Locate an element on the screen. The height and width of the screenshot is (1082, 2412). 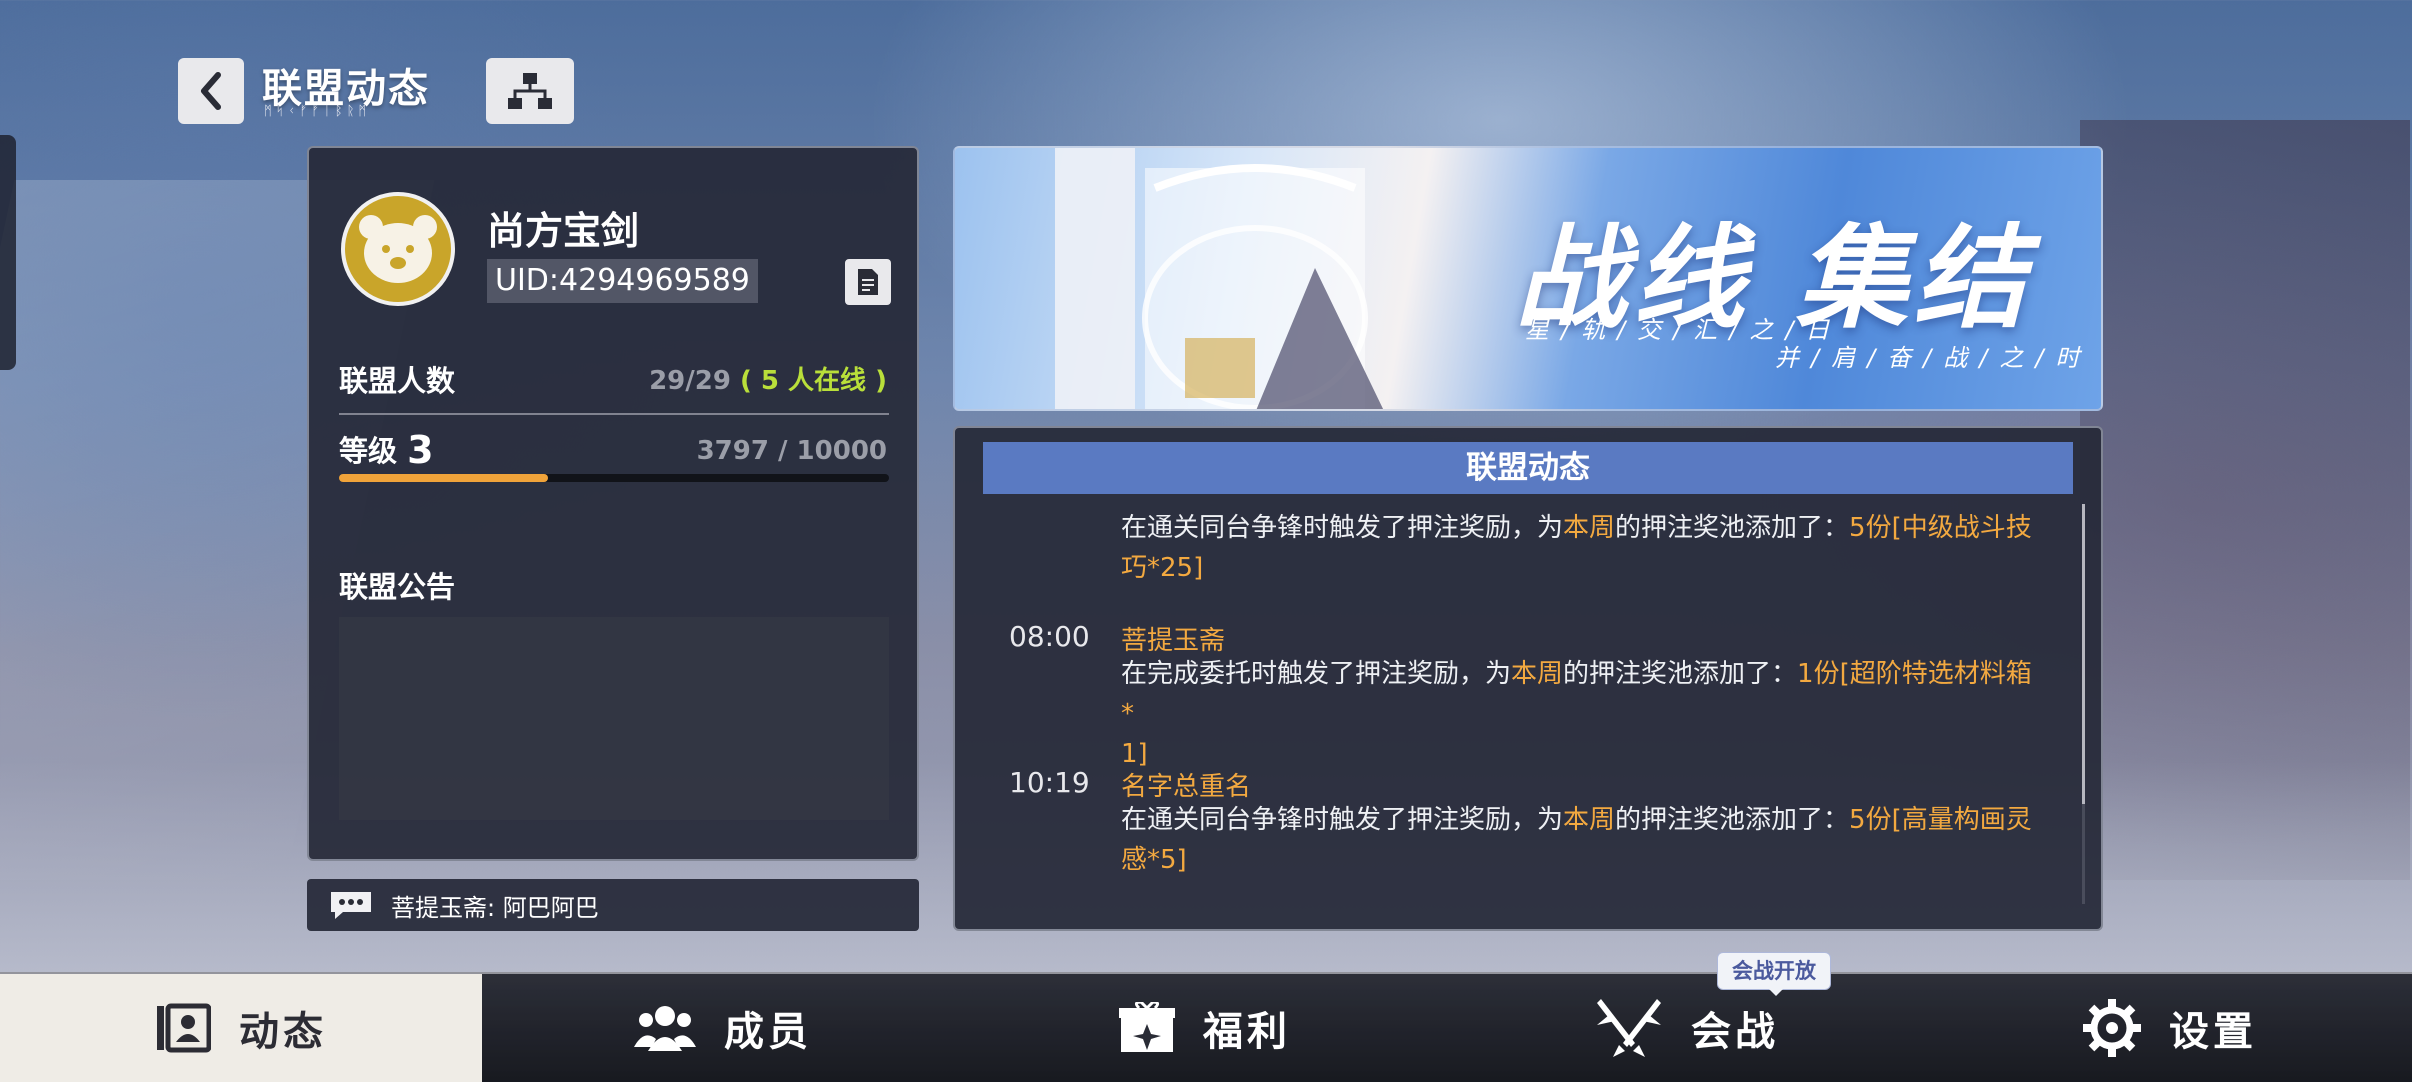
nav-tab-settings: 设置 is located at coordinates (2170, 1028).